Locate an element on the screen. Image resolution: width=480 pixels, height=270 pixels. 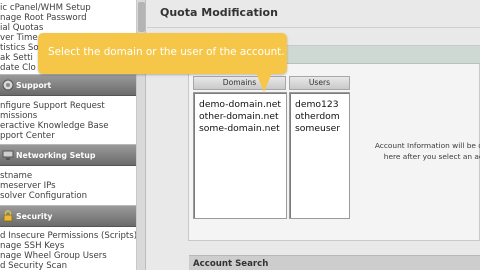
sidebar-link-root-password: nage Root Password is located at coordinates (43, 18).